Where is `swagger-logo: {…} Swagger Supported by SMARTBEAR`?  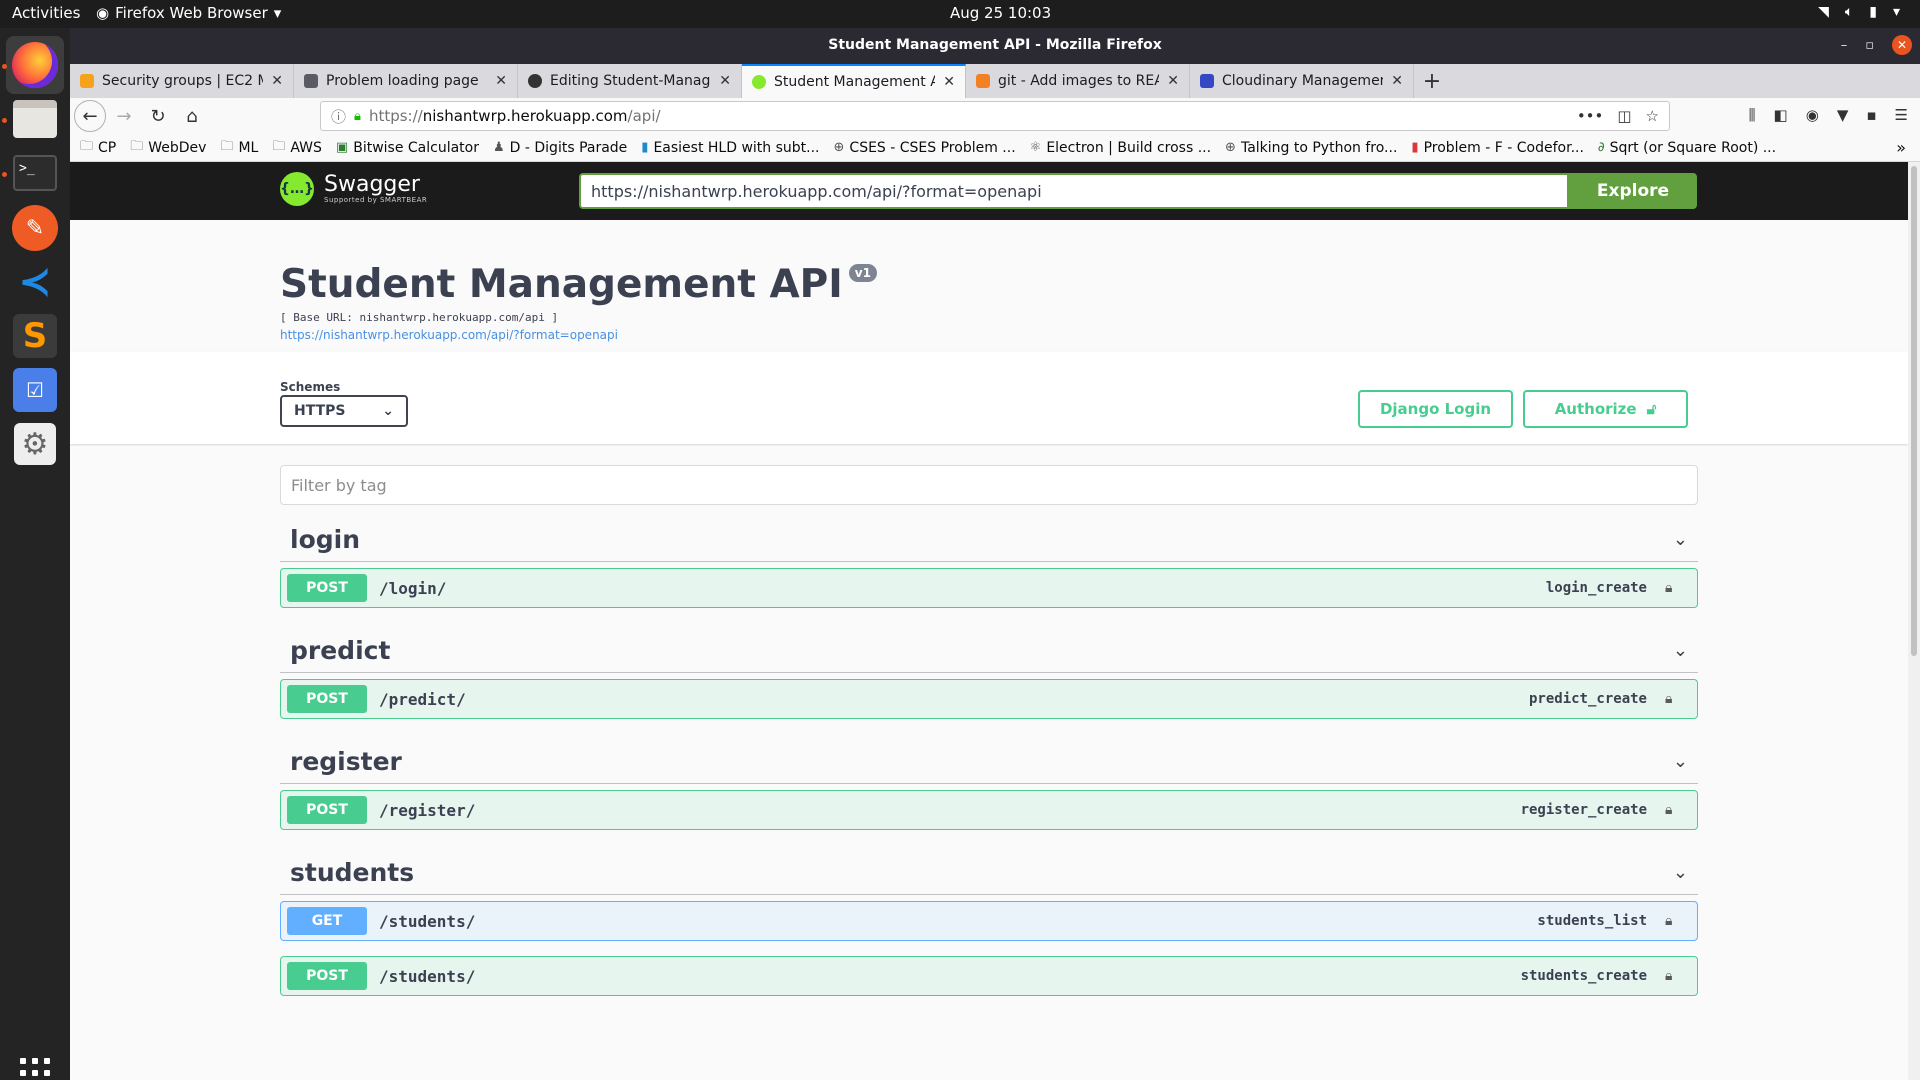 swagger-logo: {…} Swagger Supported by SMARTBEAR is located at coordinates (353, 189).